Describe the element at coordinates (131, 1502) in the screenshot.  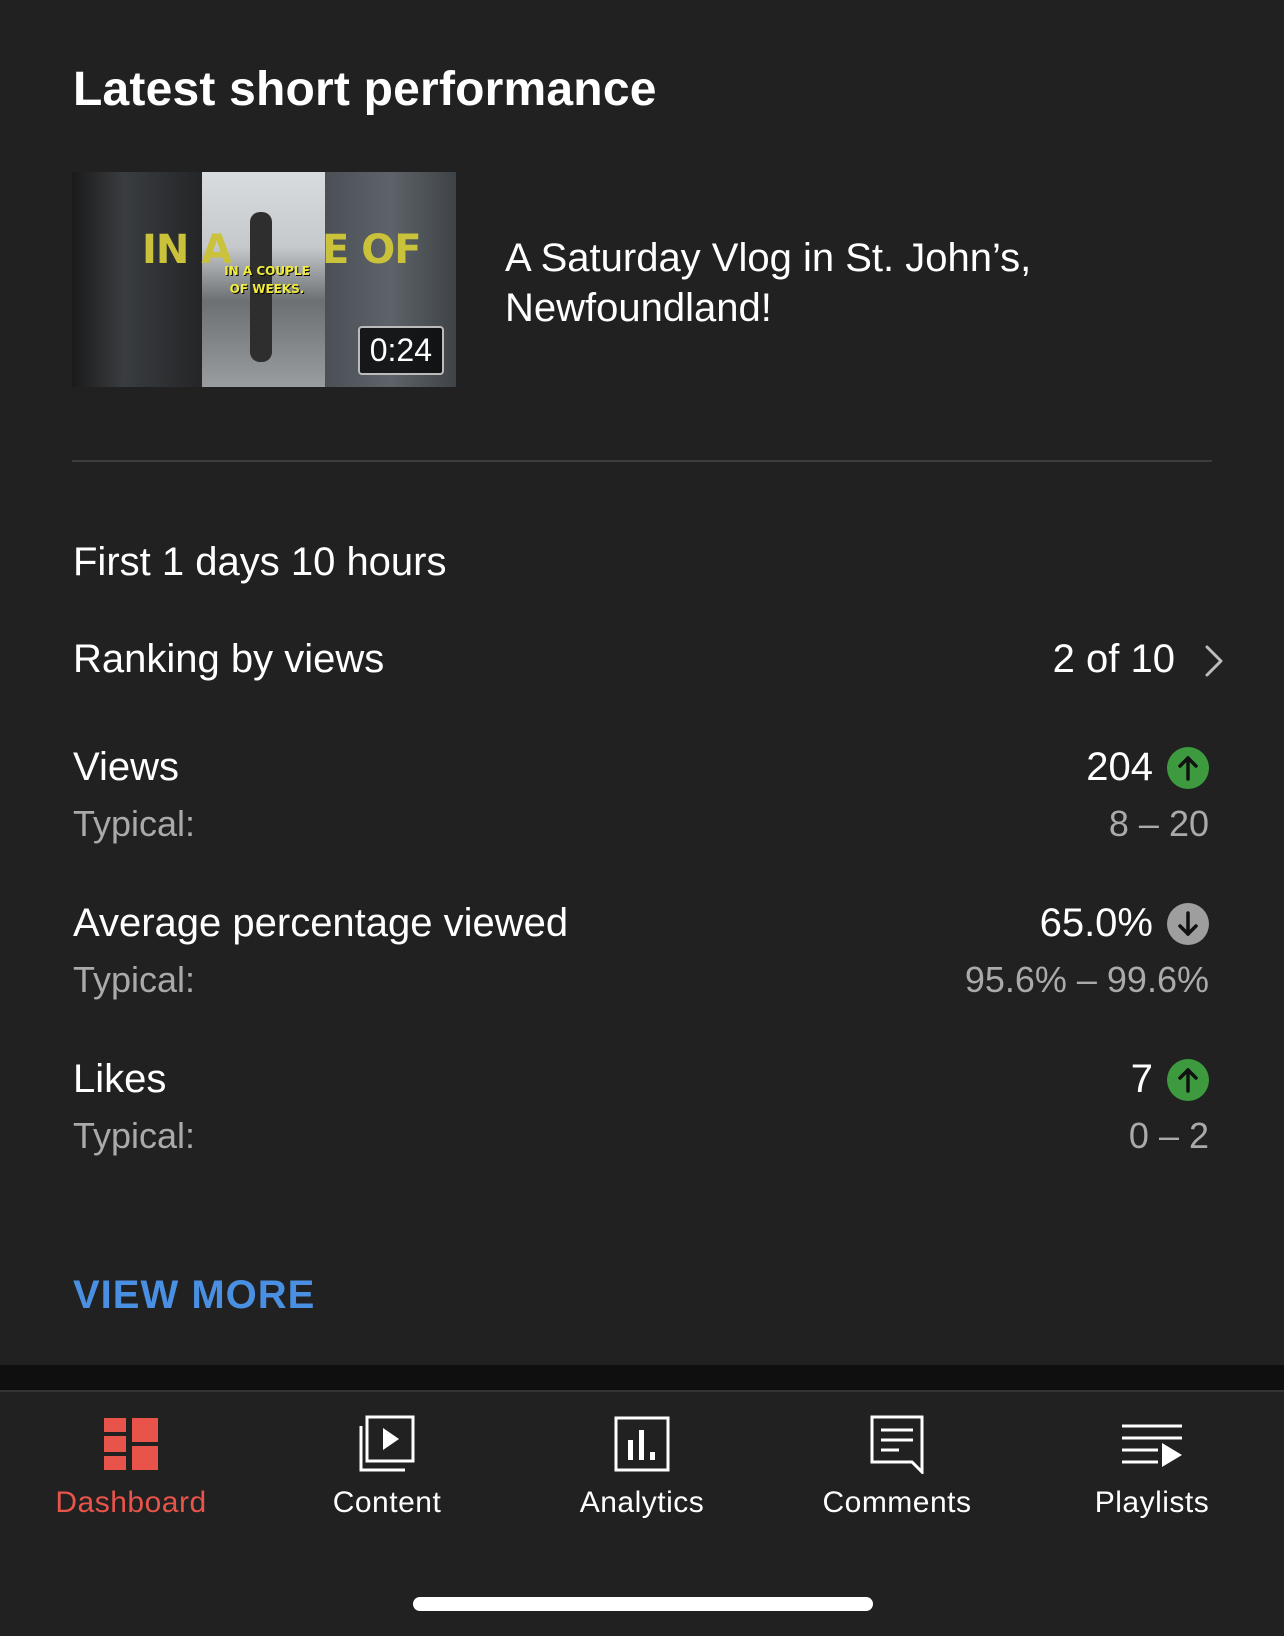
I see `nav-label: Dashboard` at that location.